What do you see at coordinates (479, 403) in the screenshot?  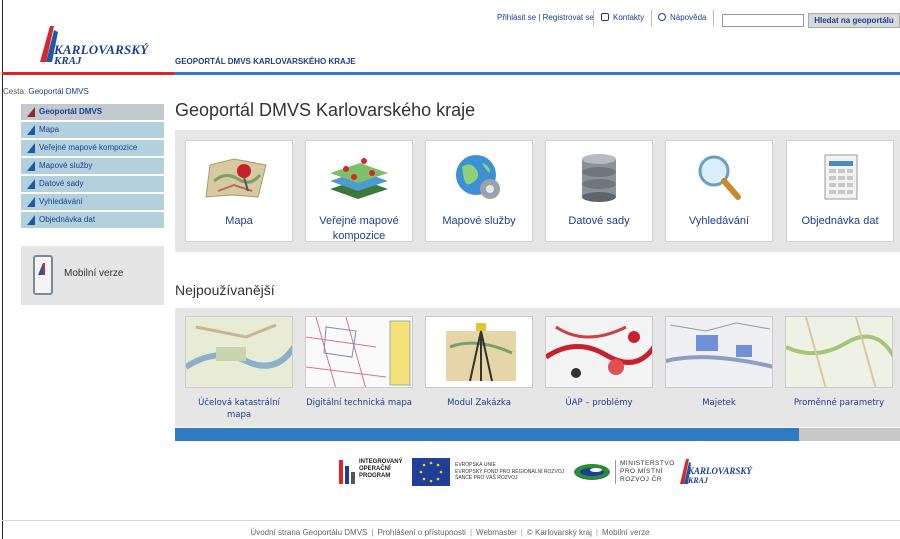 I see `most-used-label: Modul Zakázka` at bounding box center [479, 403].